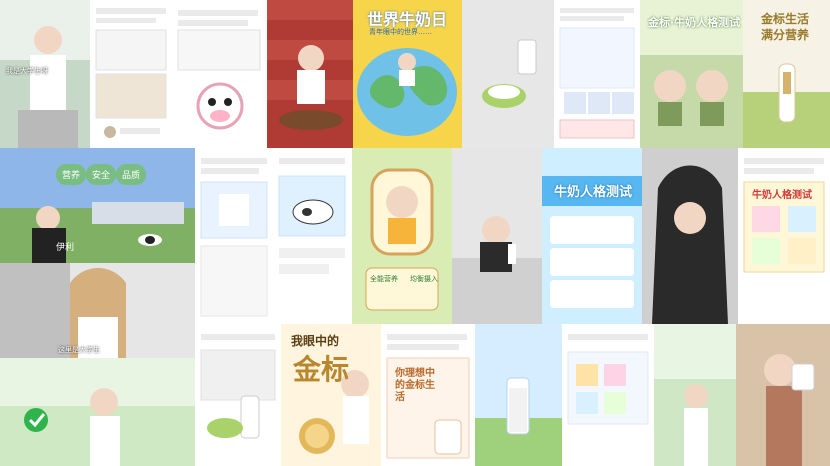 The height and width of the screenshot is (466, 830). Describe the element at coordinates (312, 236) in the screenshot. I see `tile-cow-post` at that location.